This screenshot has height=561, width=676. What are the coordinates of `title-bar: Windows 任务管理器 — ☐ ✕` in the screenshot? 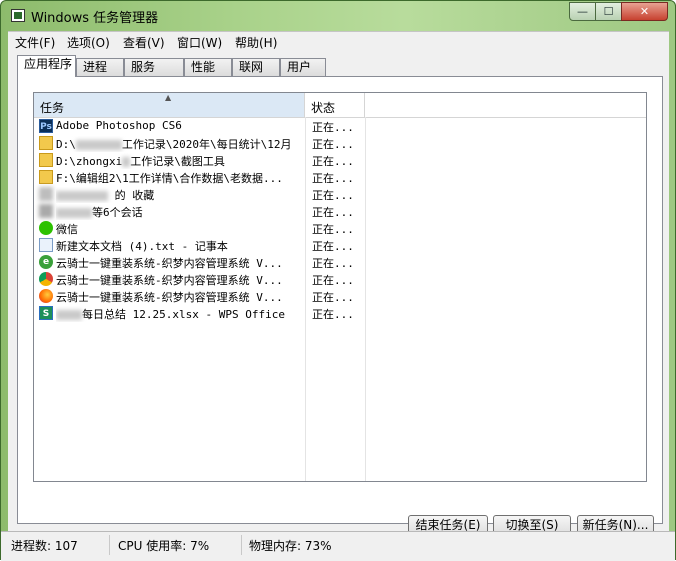 It's located at (338, 16).